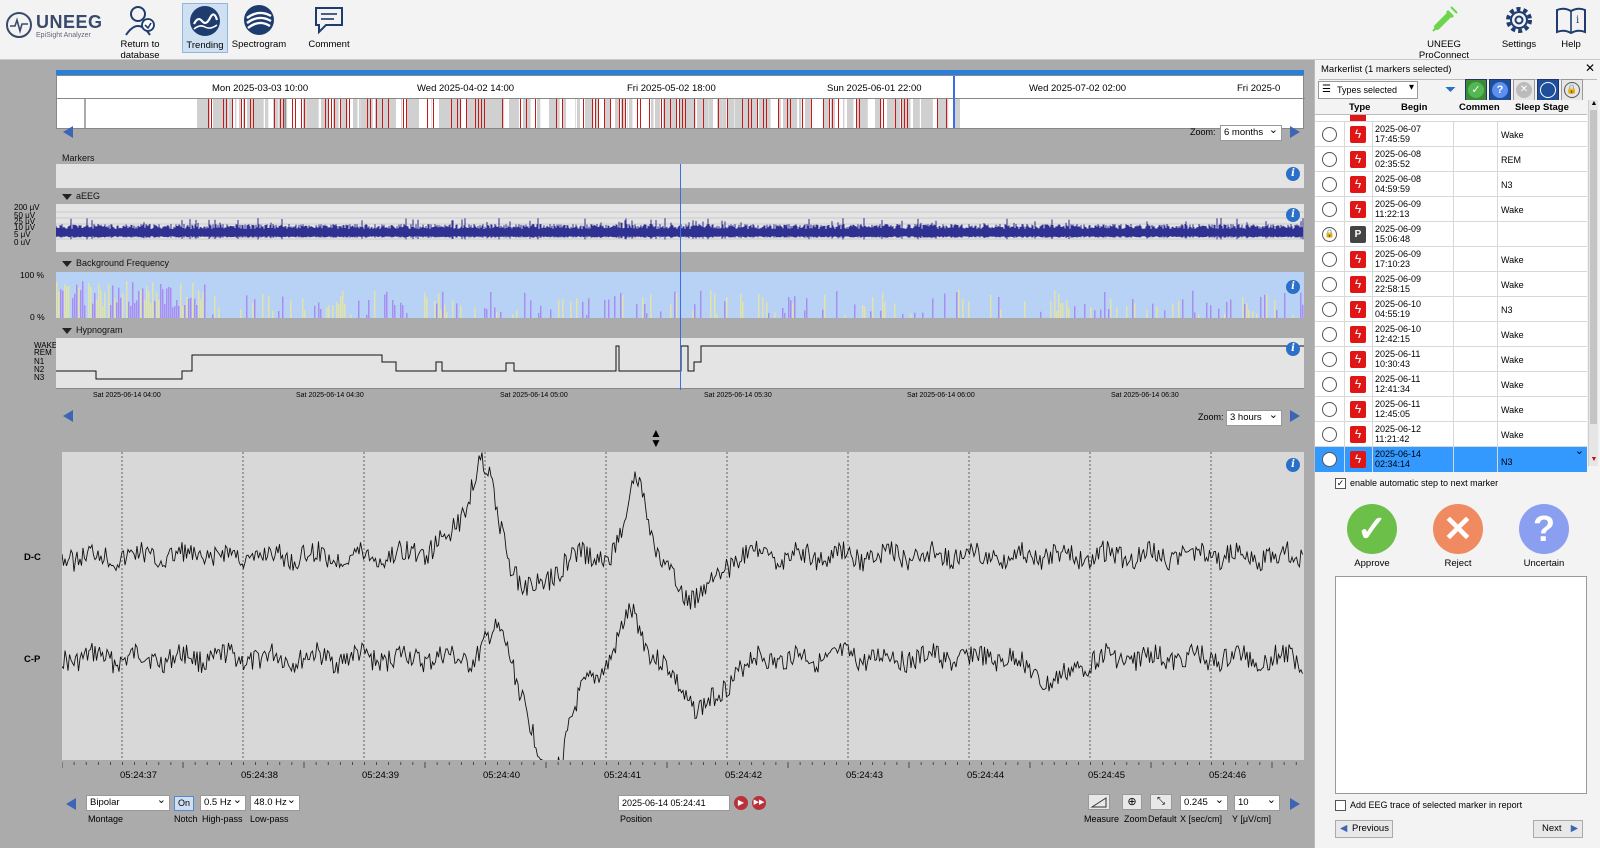 The height and width of the screenshot is (848, 1600). What do you see at coordinates (1451, 384) in the screenshot?
I see `marker-row: ϟ 2025-06-11 12:41:34 Wake` at bounding box center [1451, 384].